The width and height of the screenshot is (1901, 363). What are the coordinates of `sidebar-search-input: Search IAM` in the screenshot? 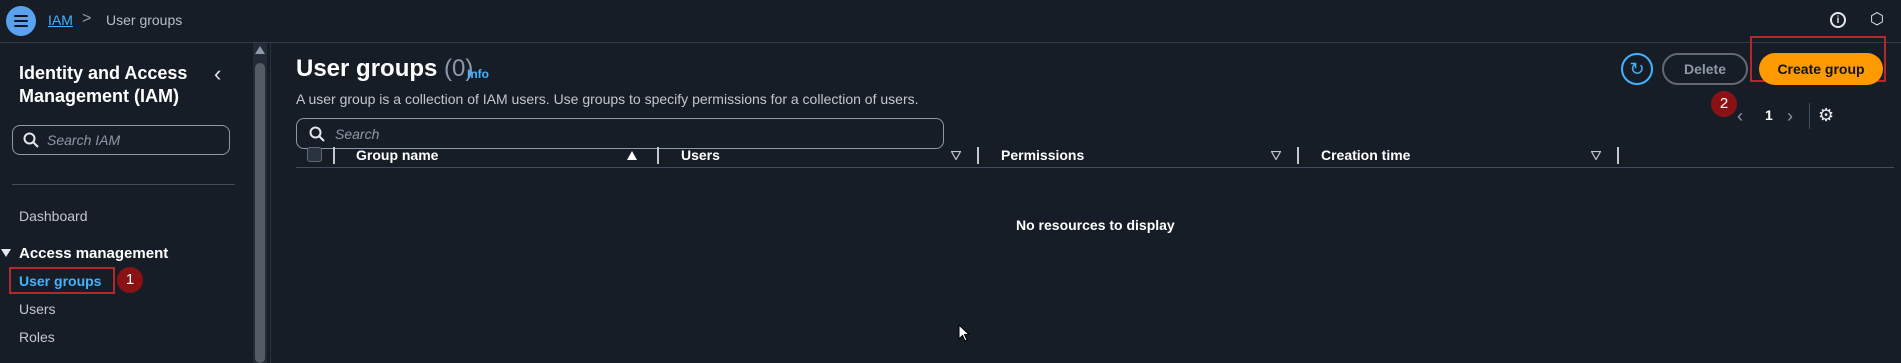 It's located at (121, 140).